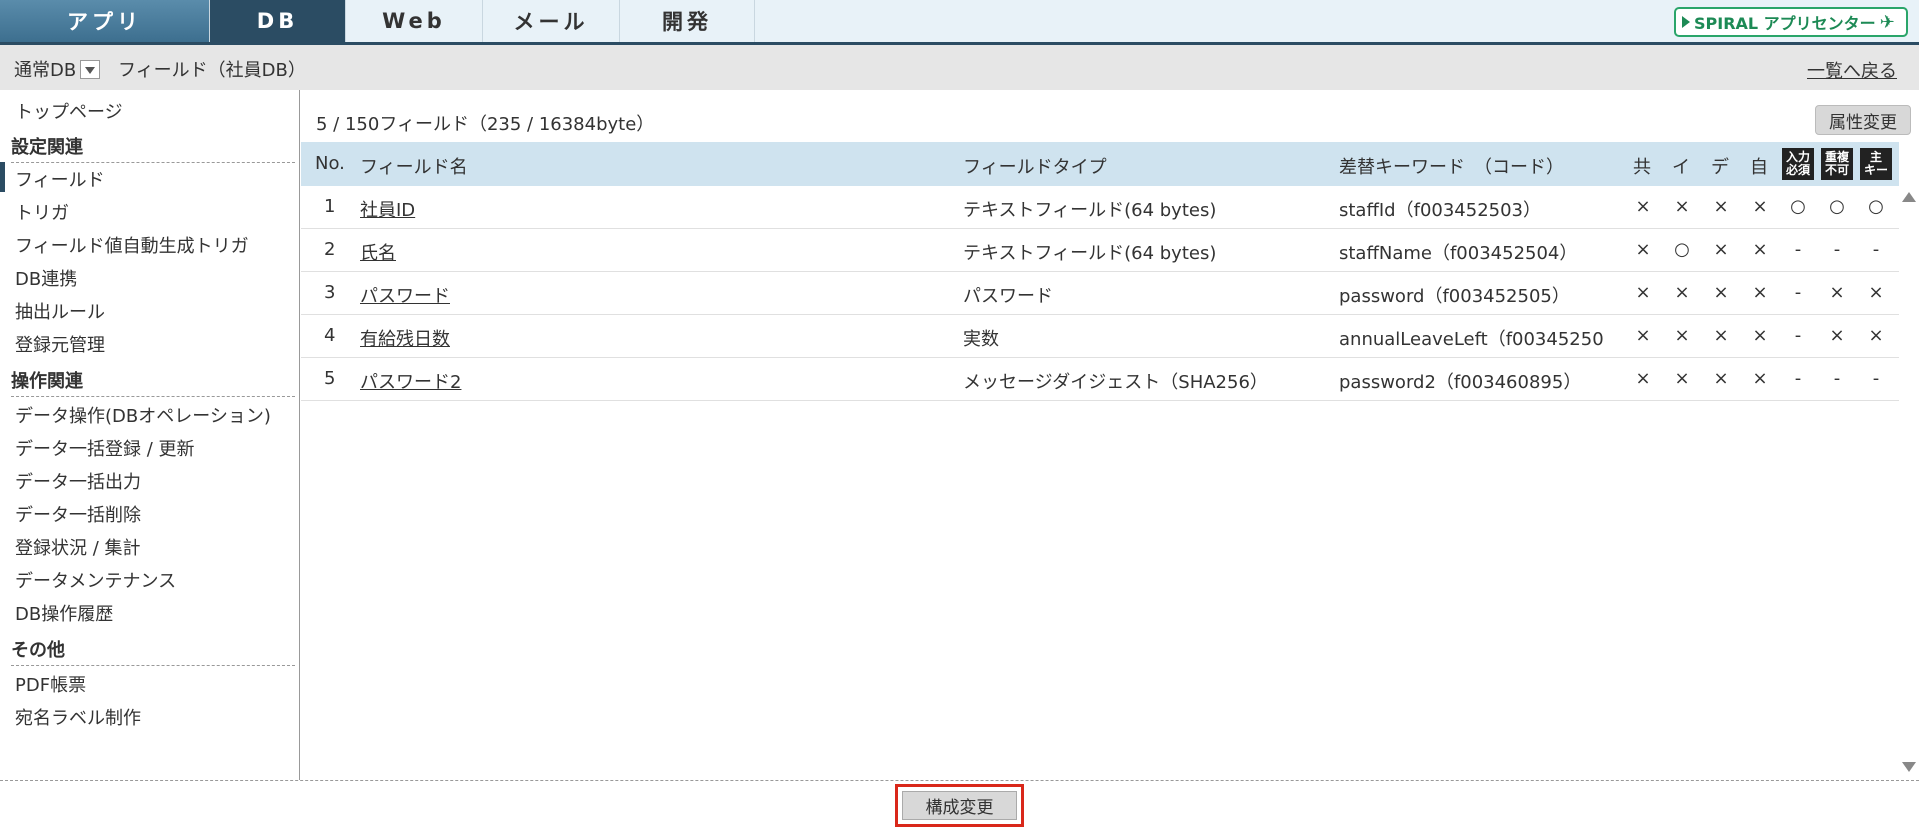 The width and height of the screenshot is (1919, 828). What do you see at coordinates (687, 21) in the screenshot?
I see `tab-dev: 開発` at bounding box center [687, 21].